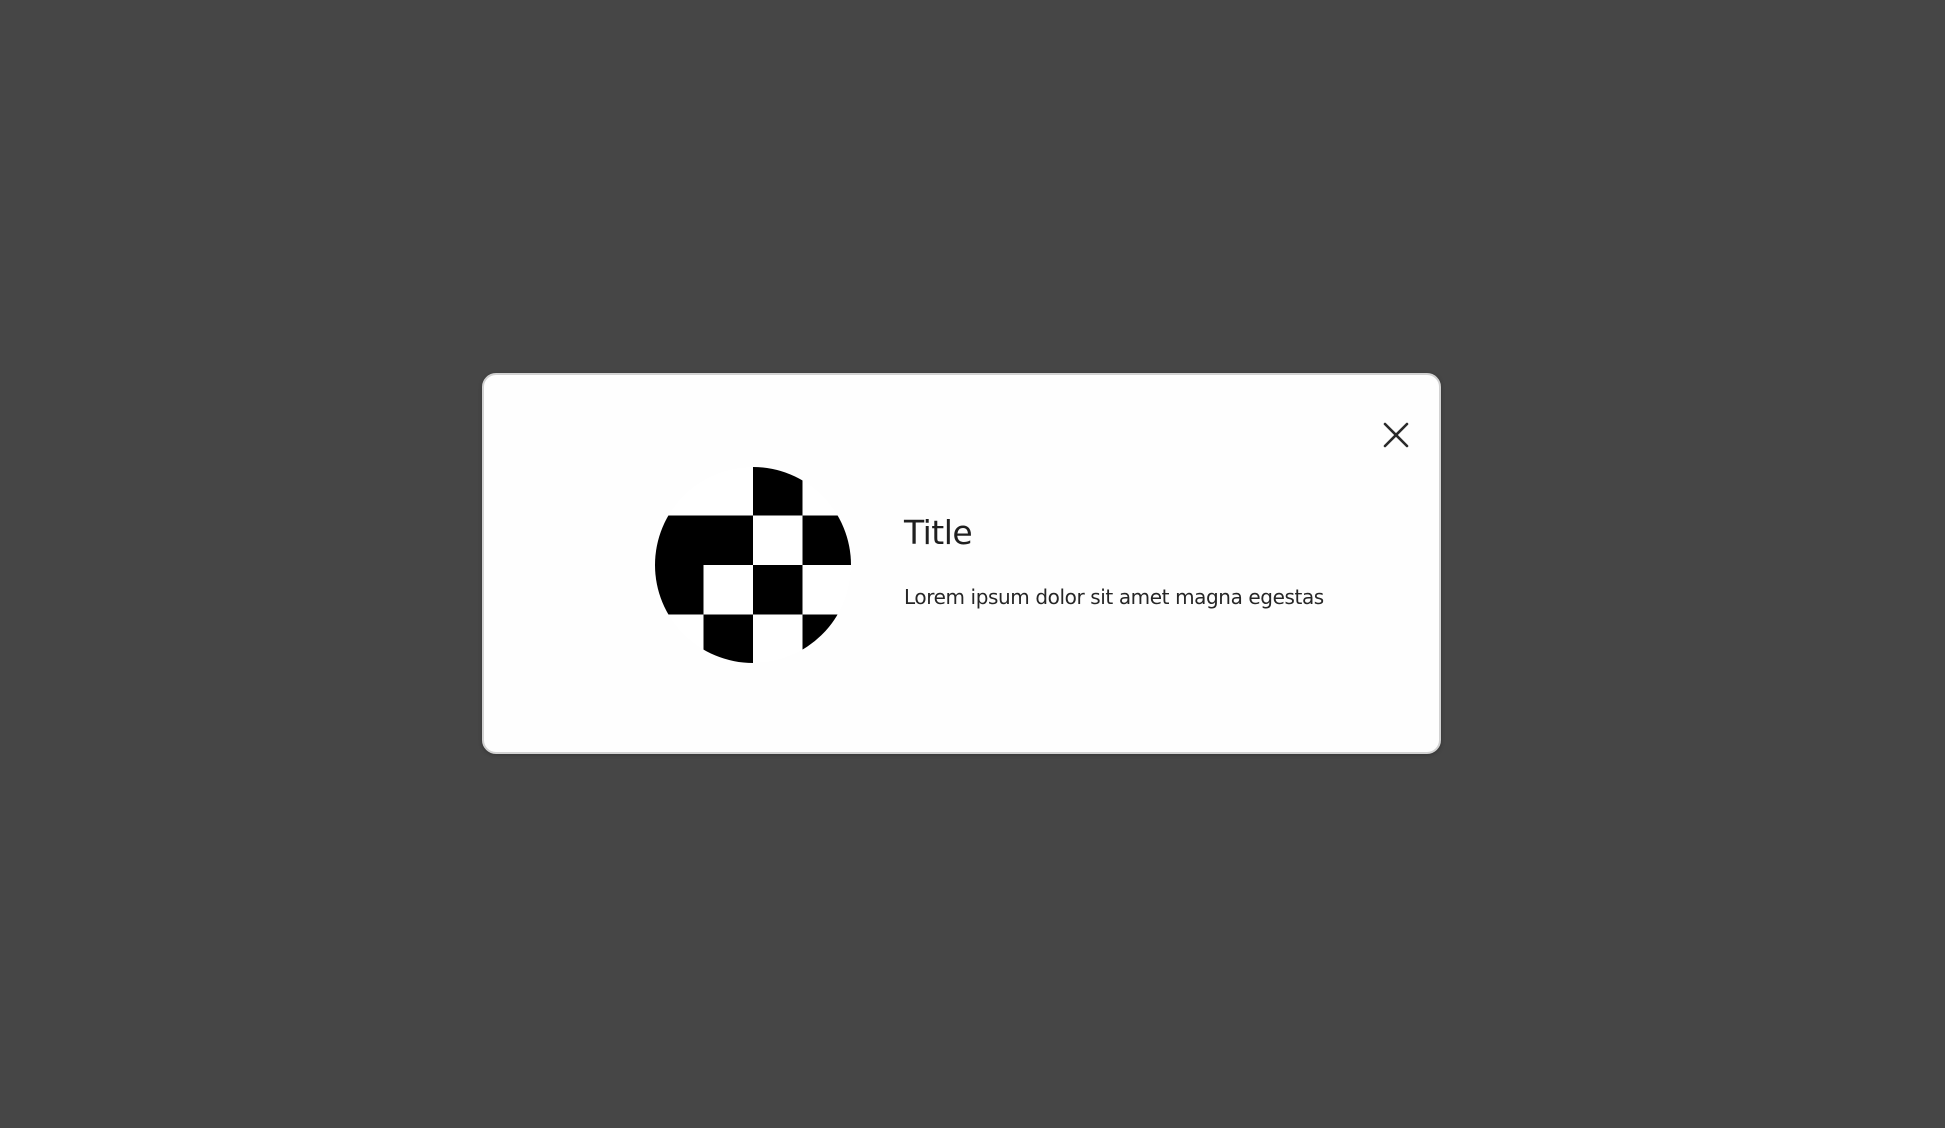 The height and width of the screenshot is (1128, 1945). I want to click on modal-description: Lorem ipsum dolor sit amet magna egestas, so click(1114, 597).